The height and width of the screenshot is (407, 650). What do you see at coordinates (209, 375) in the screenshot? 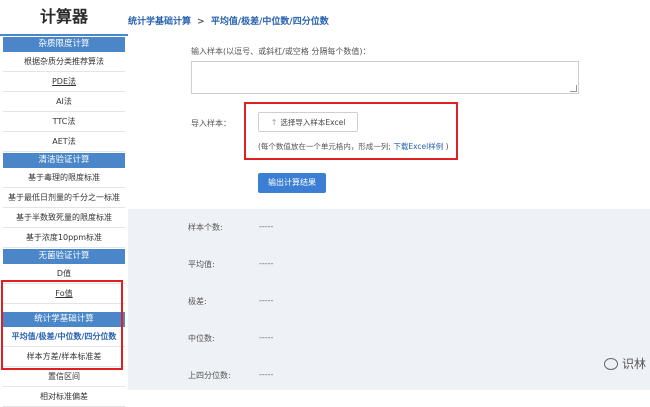
I see `result-label: 上四分位数:` at bounding box center [209, 375].